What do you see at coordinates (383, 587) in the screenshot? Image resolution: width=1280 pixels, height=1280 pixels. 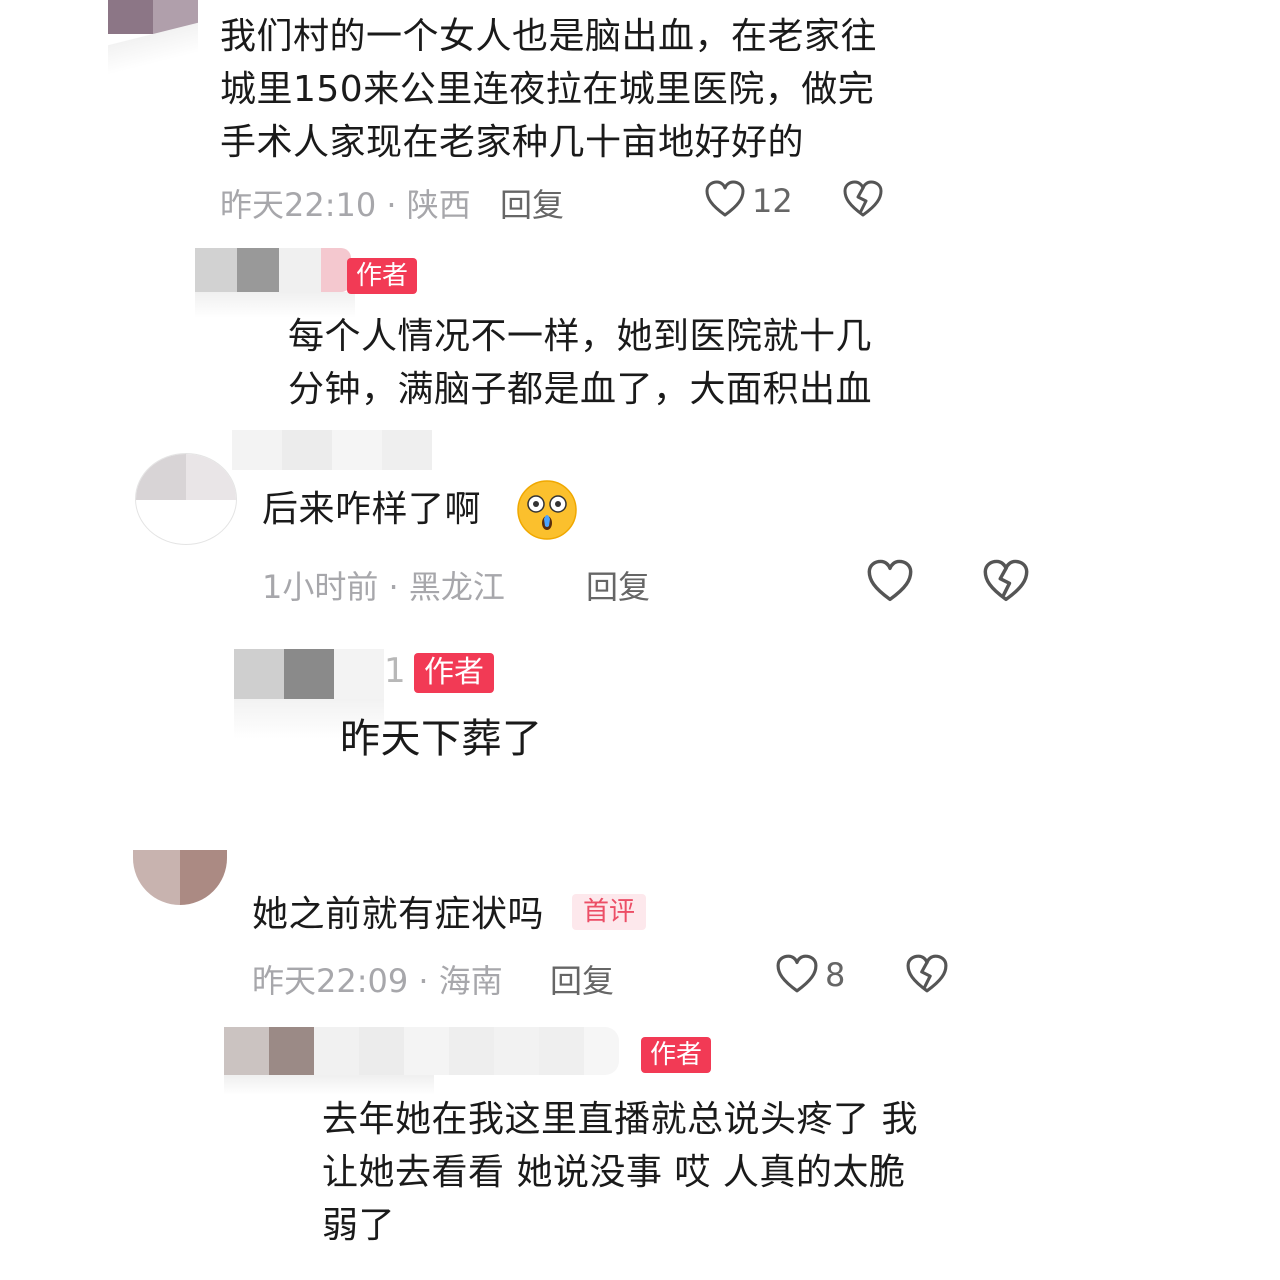 I see `comment-time-location: 1小时前 · 黑龙江` at bounding box center [383, 587].